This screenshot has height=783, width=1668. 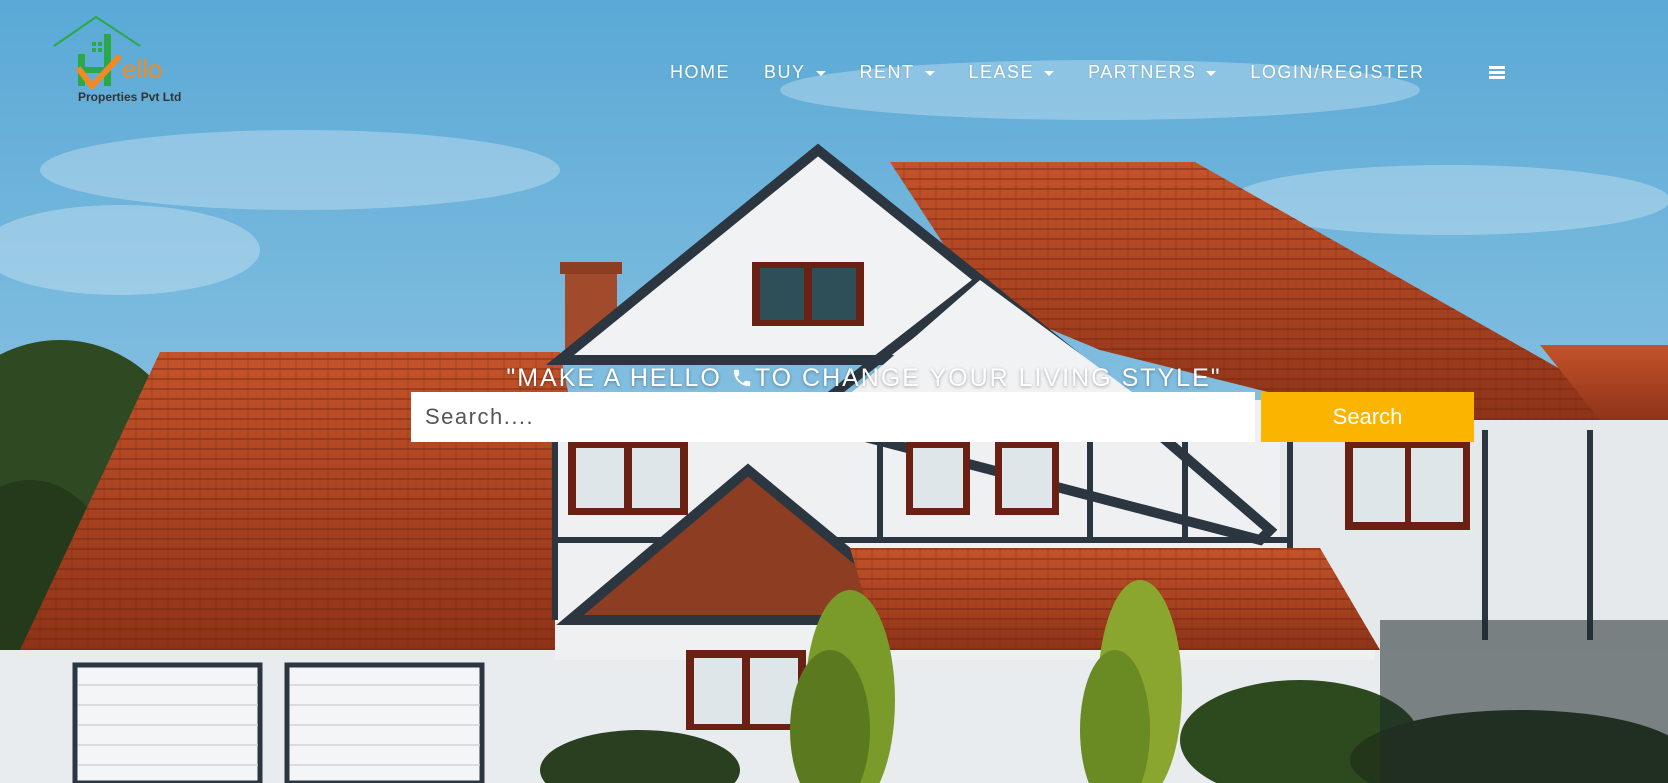 I want to click on nav-home: HOME, so click(x=700, y=72).